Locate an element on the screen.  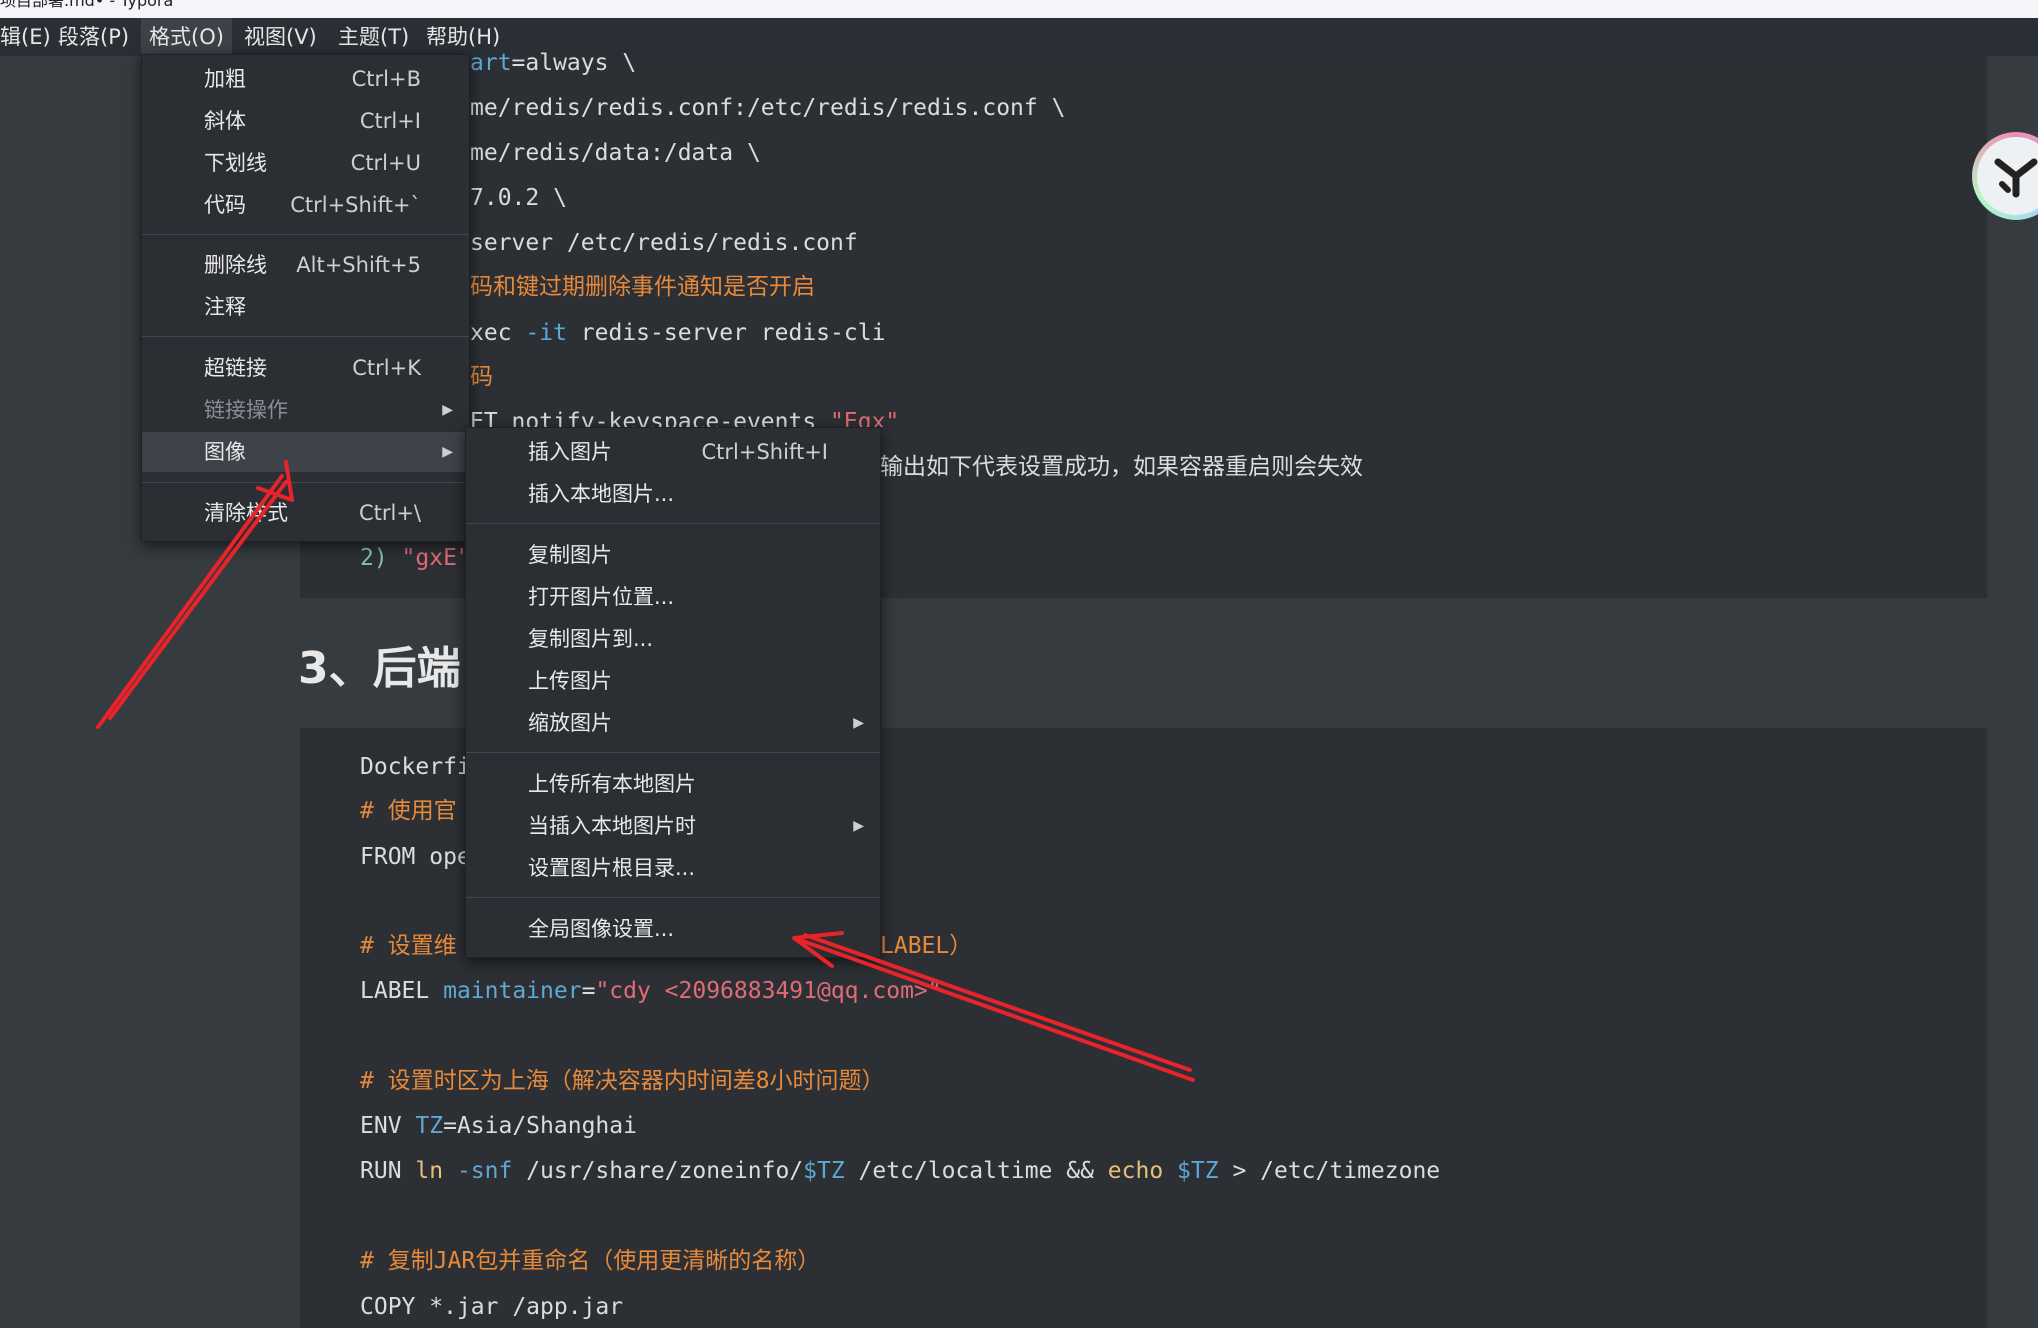
code-comment: # 设置时区为上海（解决容器内时间差8小时问题） is located at coordinates (622, 1081).